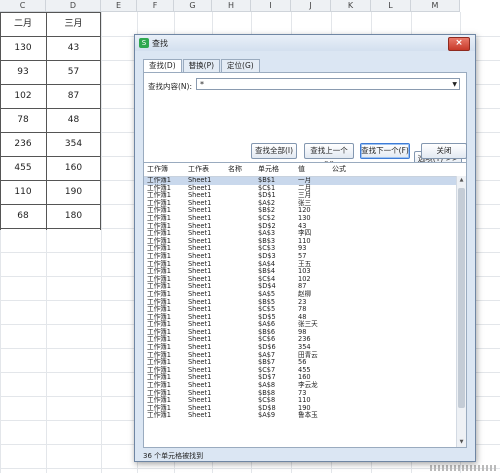 This screenshot has width=500, height=473. What do you see at coordinates (200, 415) in the screenshot?
I see `result-cell: Sheet1` at bounding box center [200, 415].